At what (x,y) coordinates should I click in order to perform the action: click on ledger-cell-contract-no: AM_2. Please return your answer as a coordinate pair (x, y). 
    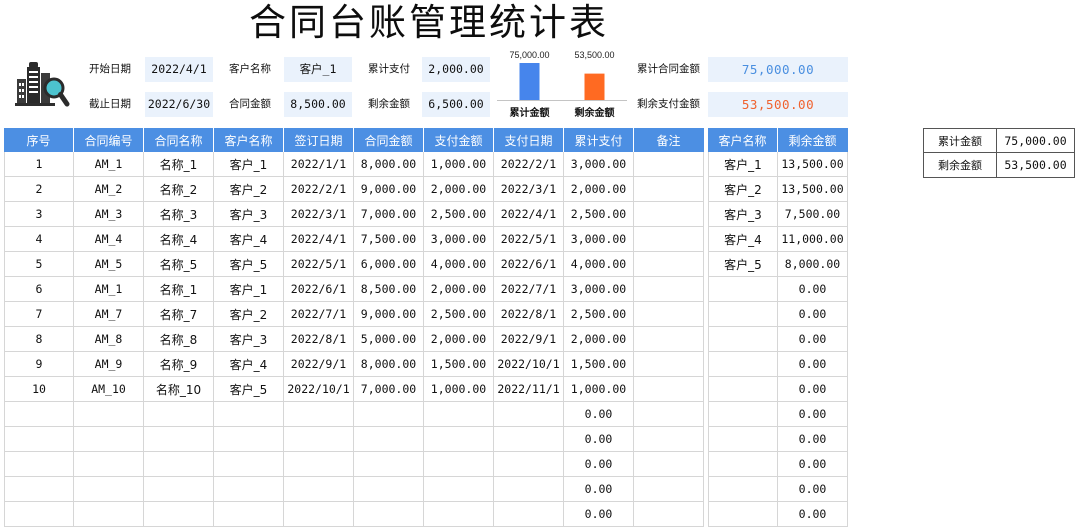
    Looking at the image, I should click on (109, 189).